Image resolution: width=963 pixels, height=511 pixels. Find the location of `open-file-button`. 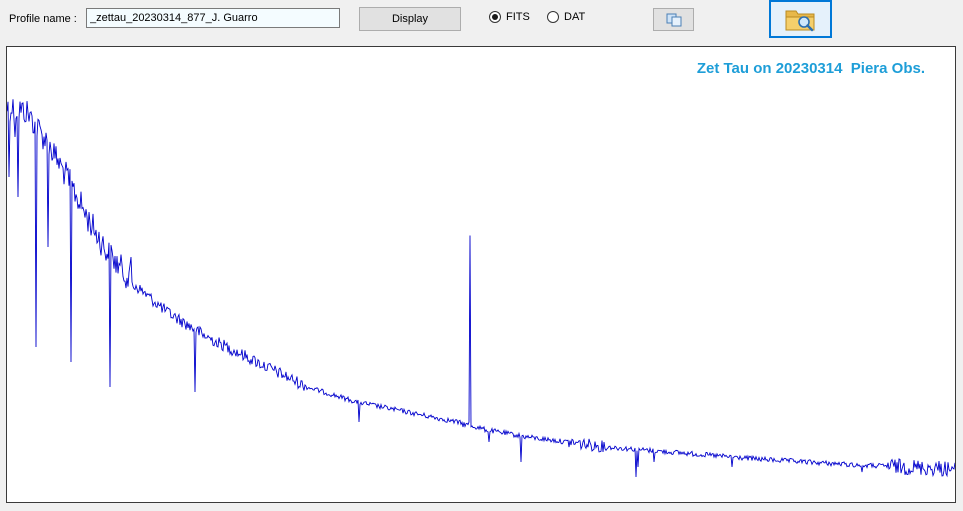

open-file-button is located at coordinates (800, 19).